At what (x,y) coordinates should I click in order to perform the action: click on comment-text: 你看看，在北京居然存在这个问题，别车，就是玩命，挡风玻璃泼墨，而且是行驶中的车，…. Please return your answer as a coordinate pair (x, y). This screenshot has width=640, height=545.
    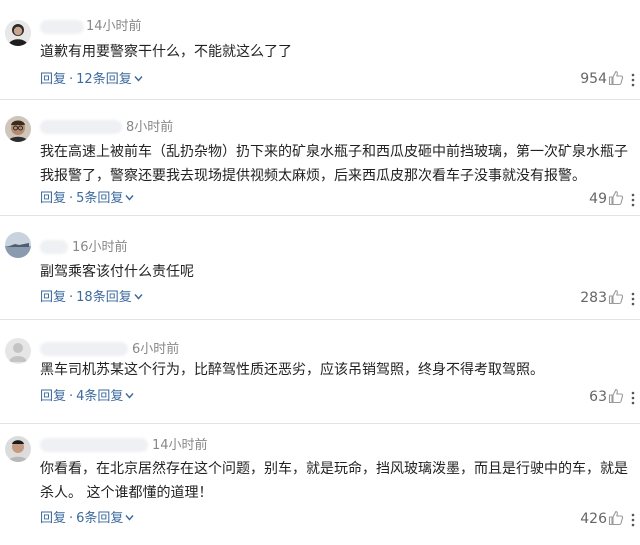
    Looking at the image, I should click on (334, 481).